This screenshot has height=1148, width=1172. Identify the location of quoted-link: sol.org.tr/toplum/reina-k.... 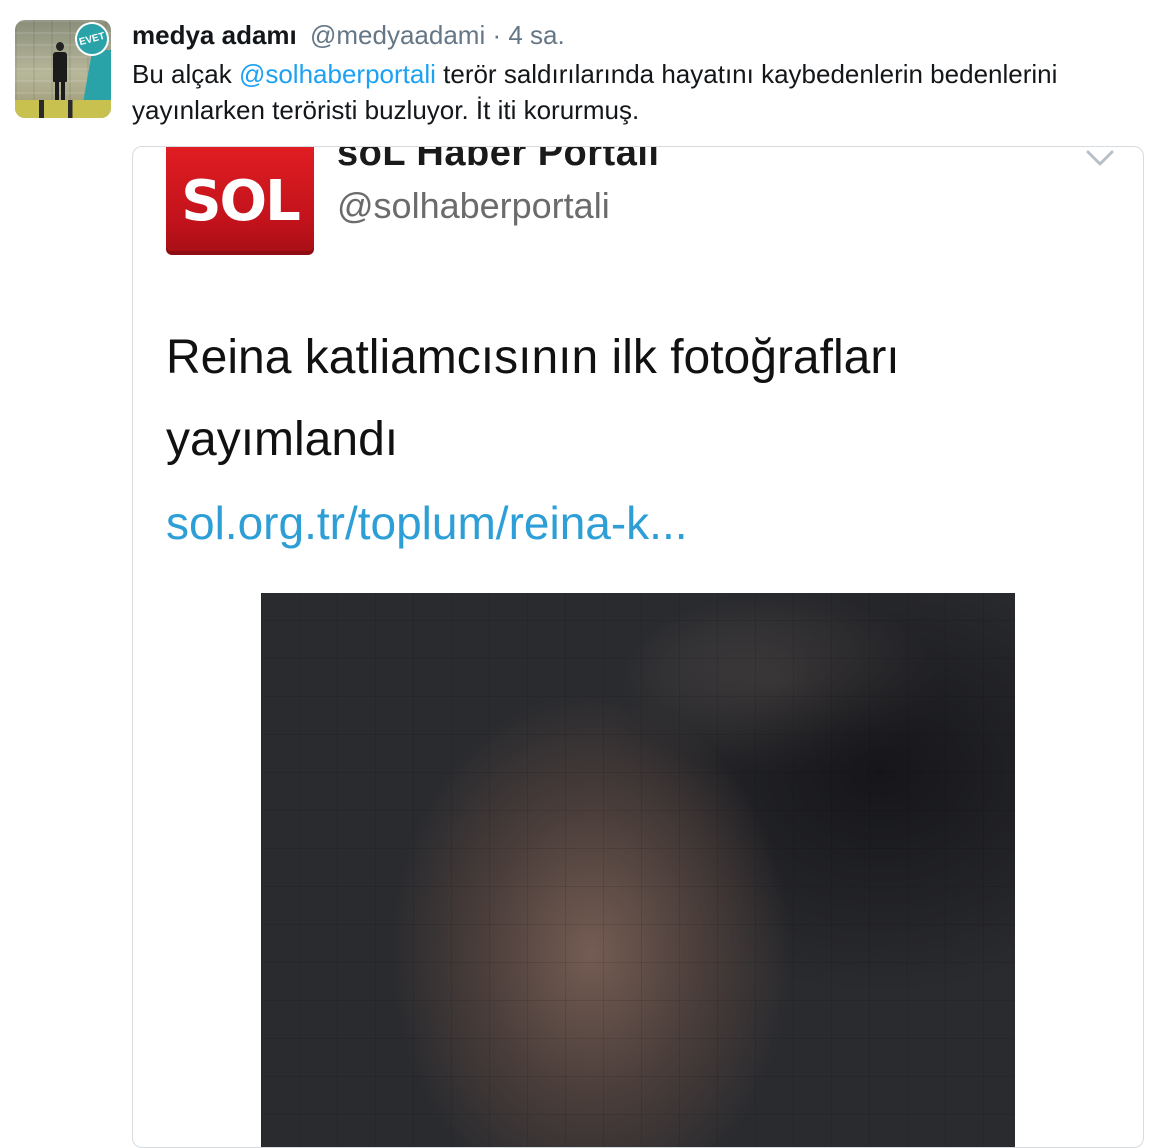
(427, 523).